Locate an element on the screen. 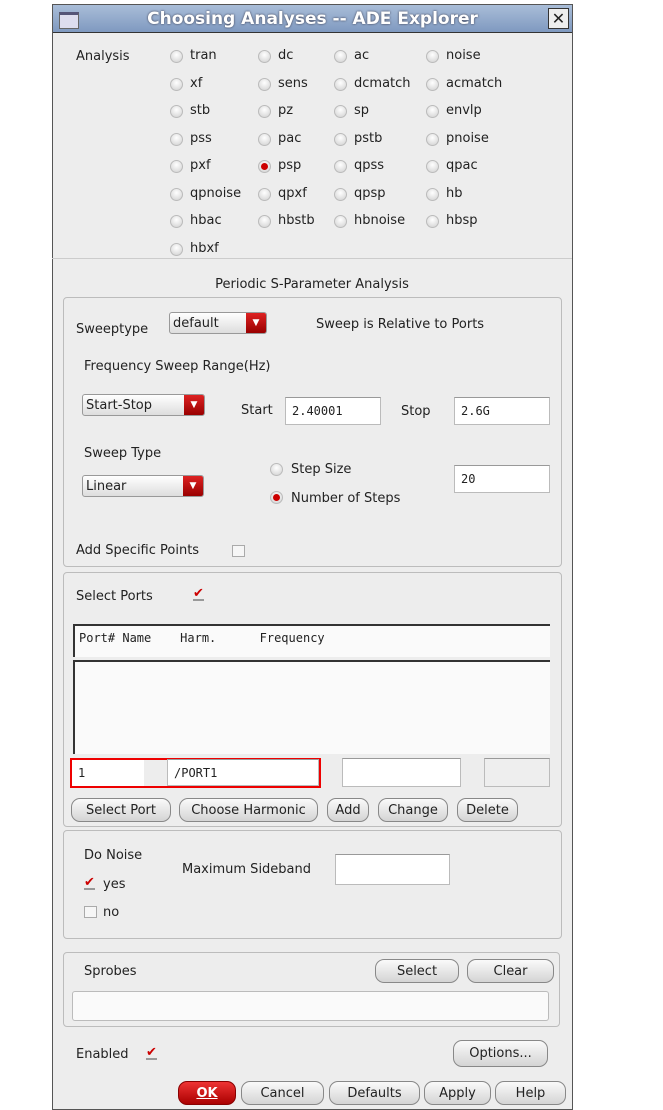  analysis-radio-pac is located at coordinates (264, 139).